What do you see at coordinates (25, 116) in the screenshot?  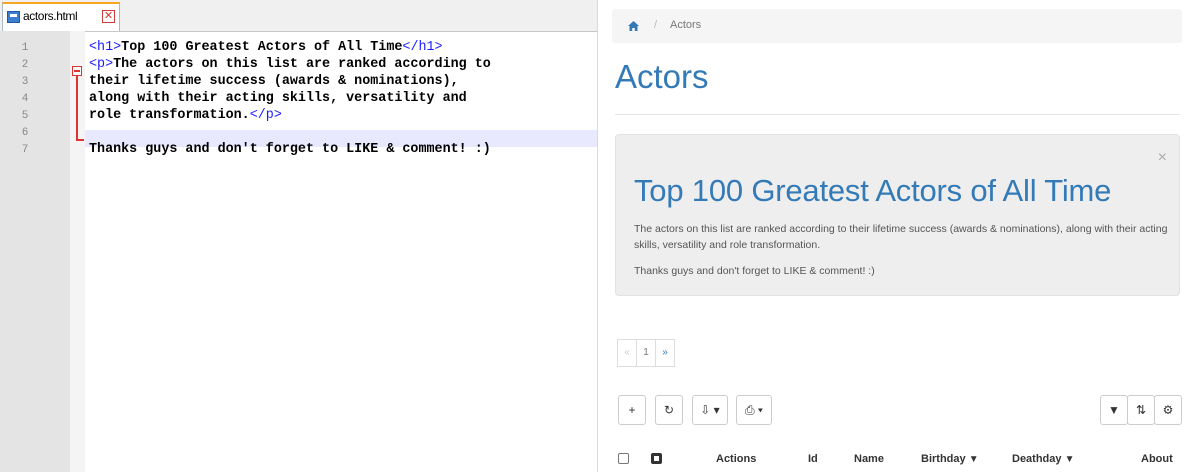 I see `line-number: 5` at bounding box center [25, 116].